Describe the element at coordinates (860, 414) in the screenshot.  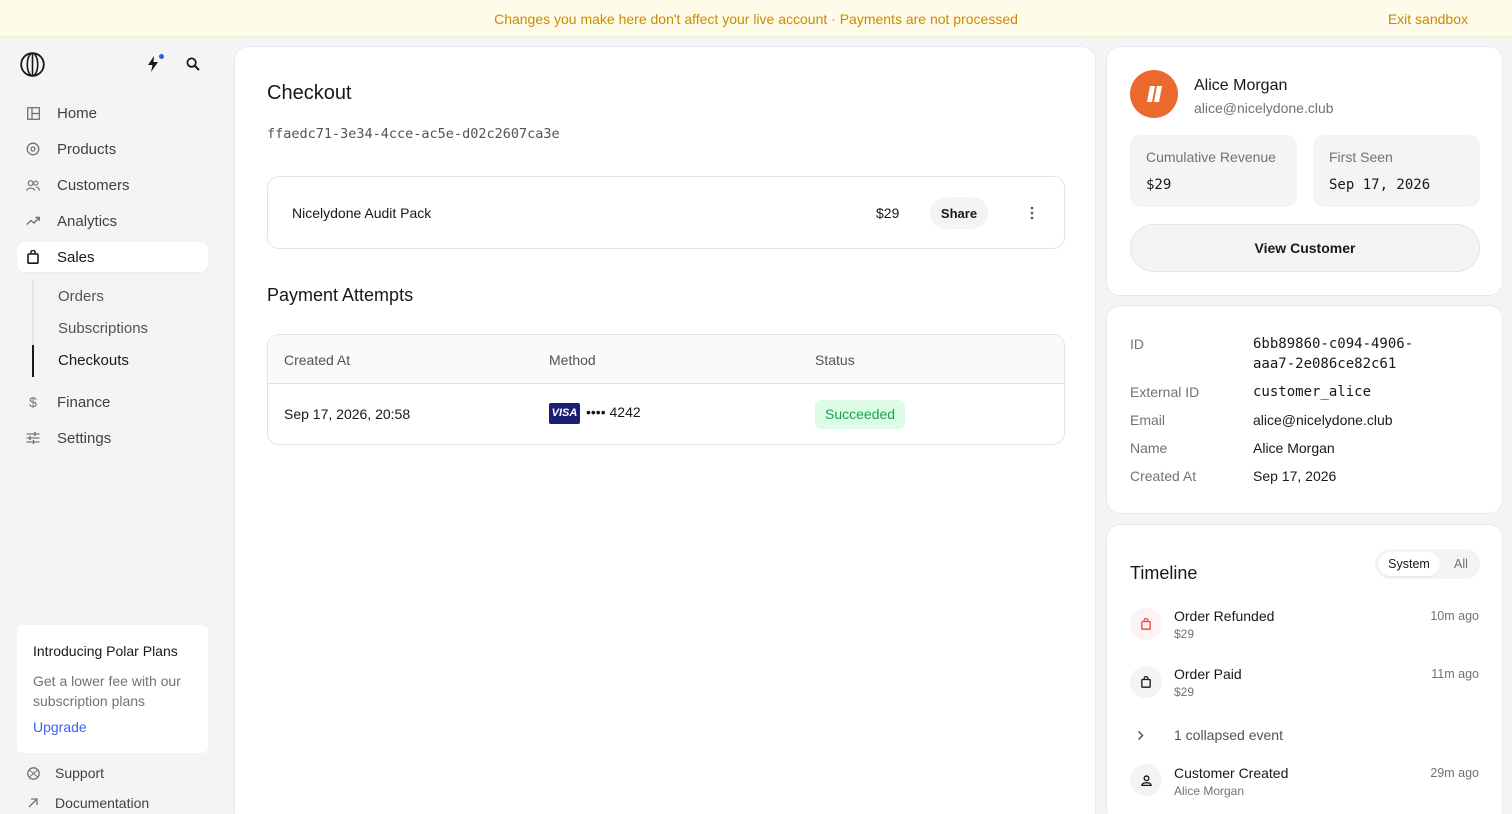
I see `status-badge: Succeeded` at that location.